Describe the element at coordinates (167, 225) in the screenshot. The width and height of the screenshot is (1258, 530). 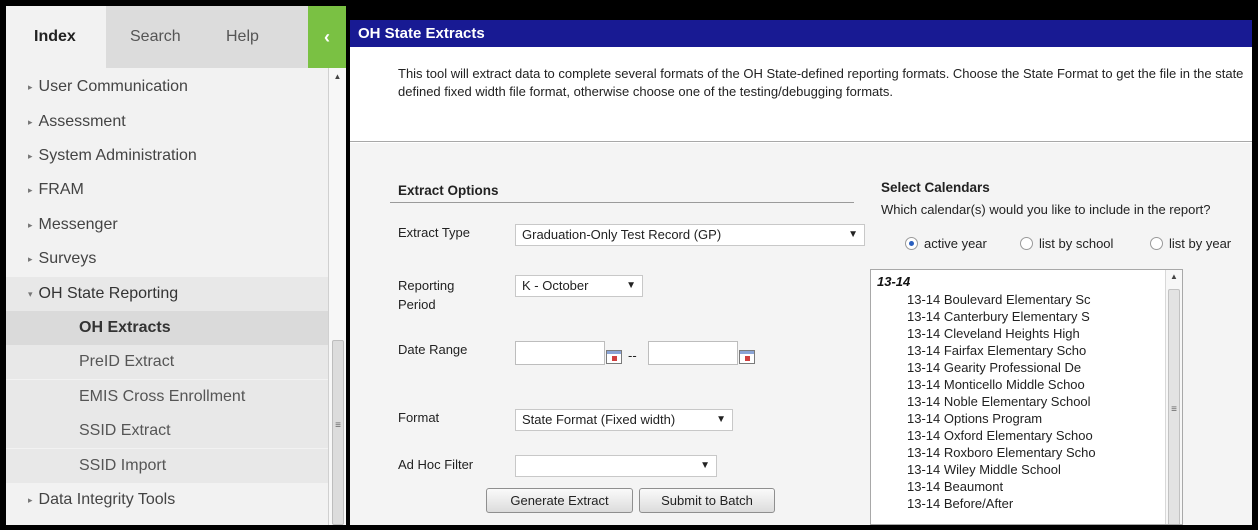
I see `nav-item-messenger: ▸ Messenger` at that location.